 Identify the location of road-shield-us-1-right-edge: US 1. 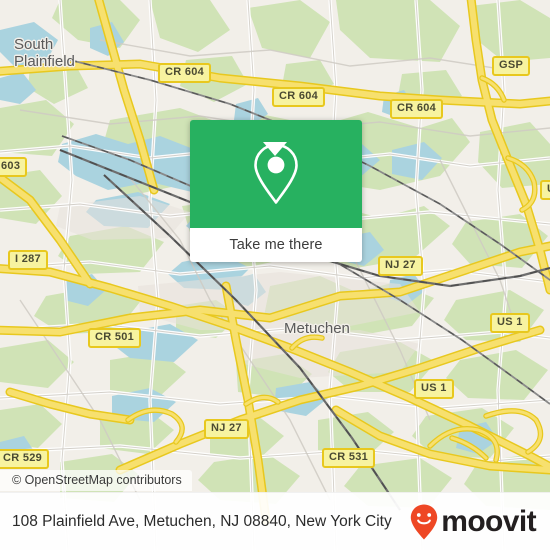
(545, 190).